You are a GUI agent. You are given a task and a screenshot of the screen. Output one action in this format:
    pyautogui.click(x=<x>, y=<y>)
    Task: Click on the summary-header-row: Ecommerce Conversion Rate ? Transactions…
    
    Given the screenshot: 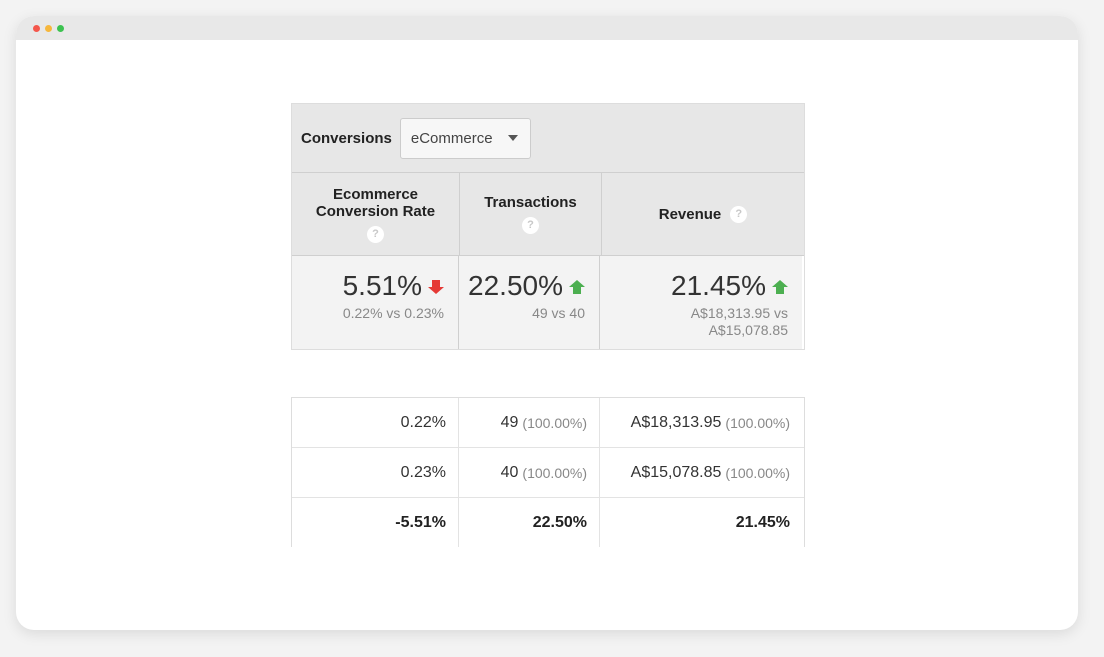 What is the action you would take?
    pyautogui.click(x=548, y=214)
    